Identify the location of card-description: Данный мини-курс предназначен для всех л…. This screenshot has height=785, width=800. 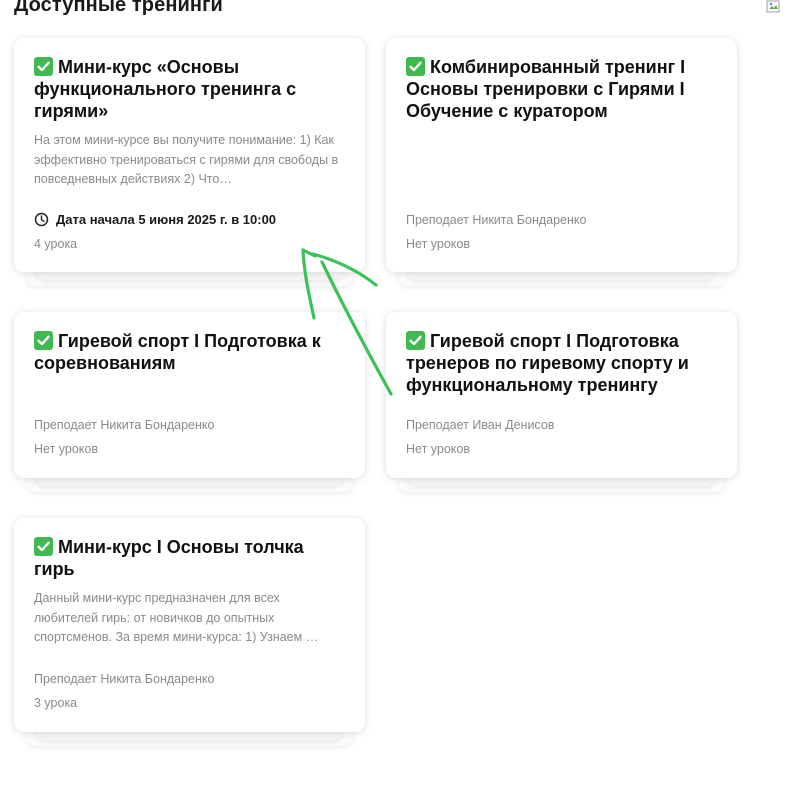
(176, 617).